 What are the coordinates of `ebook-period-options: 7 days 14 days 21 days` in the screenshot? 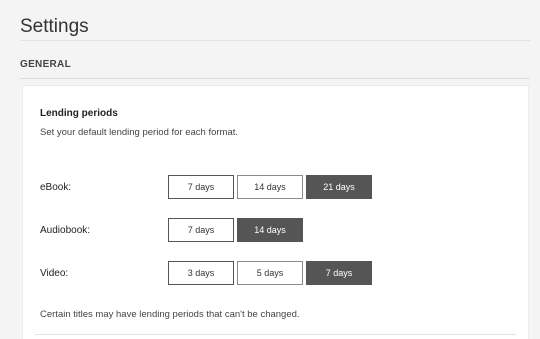 It's located at (270, 187).